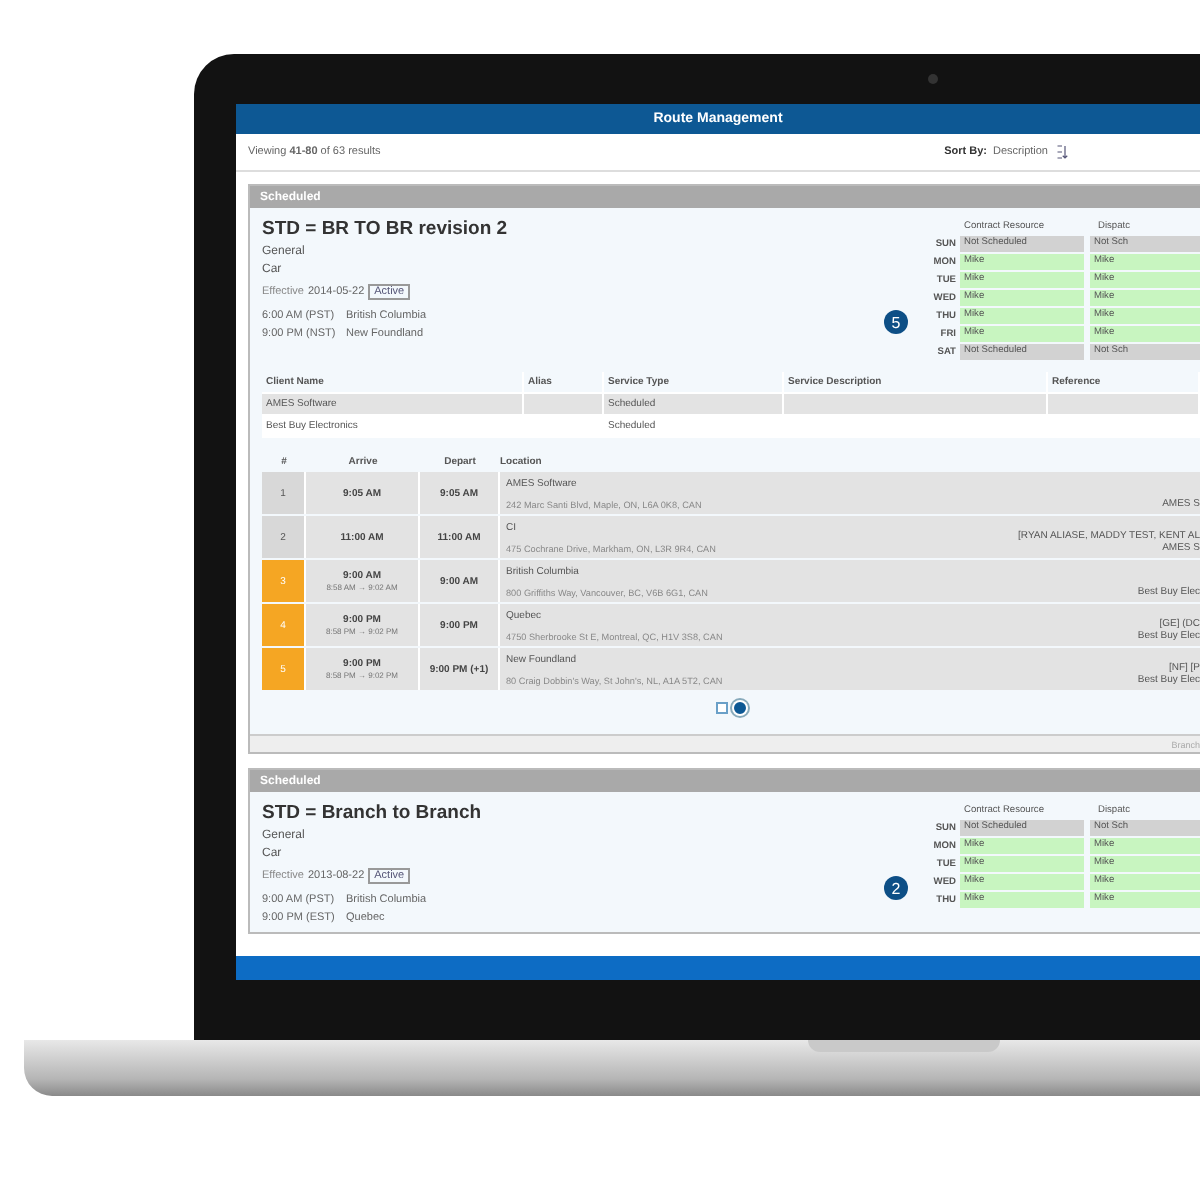  Describe the element at coordinates (896, 322) in the screenshot. I see `stop-count-badge: 5` at that location.